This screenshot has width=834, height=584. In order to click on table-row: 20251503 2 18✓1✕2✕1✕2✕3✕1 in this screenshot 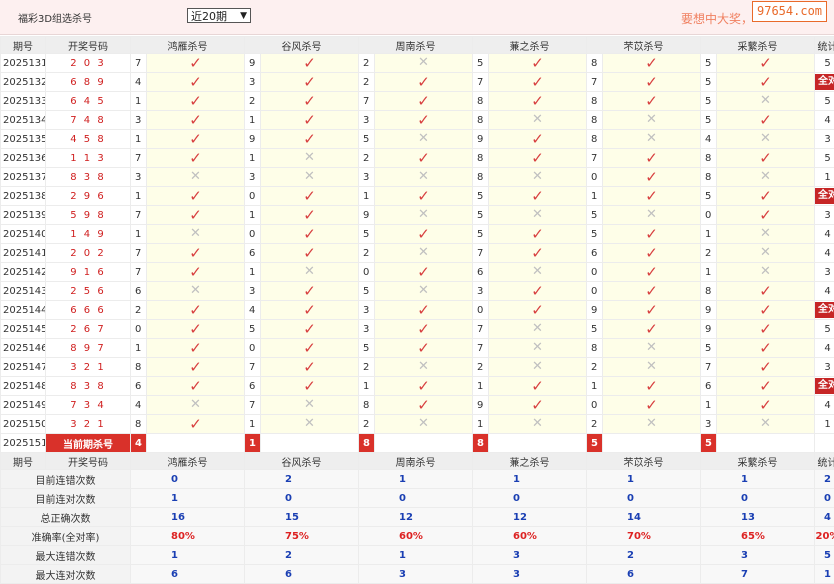, I will do `click(417, 424)`.